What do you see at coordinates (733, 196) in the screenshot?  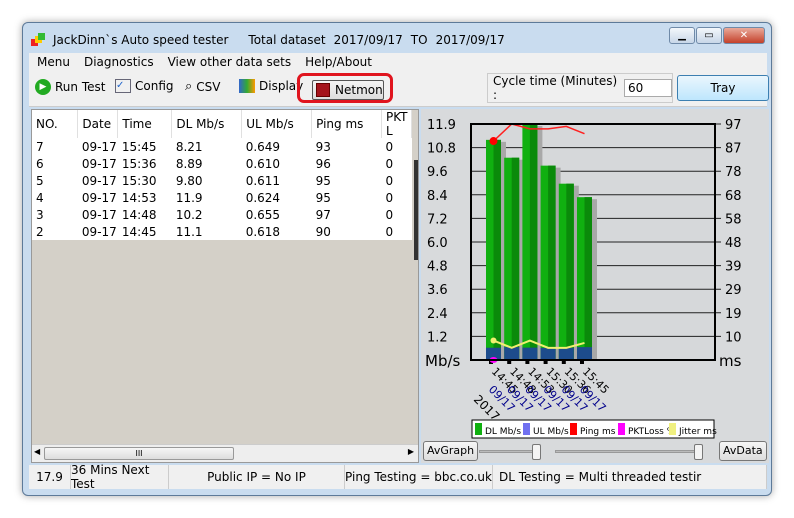 I see `y2-tick-label: 68` at bounding box center [733, 196].